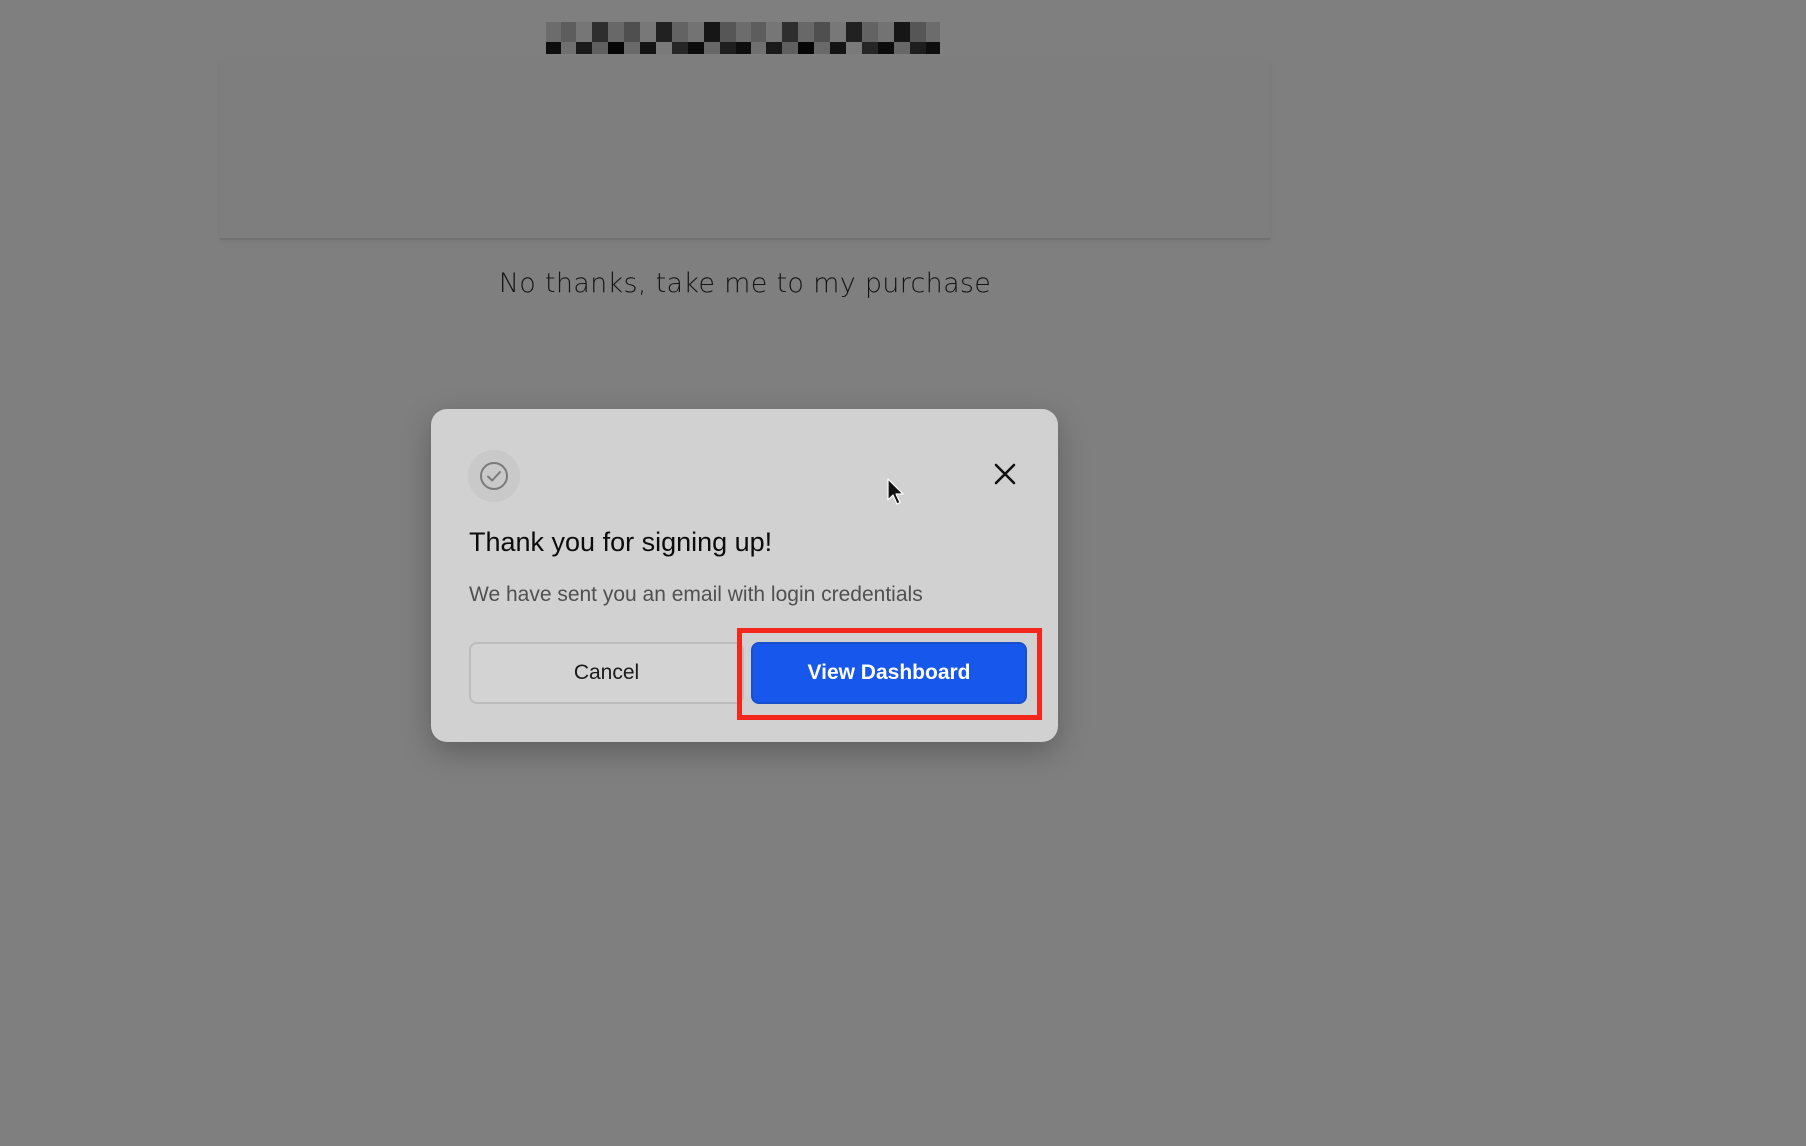 The image size is (1806, 1146). Describe the element at coordinates (494, 476) in the screenshot. I see `check-circle-icon` at that location.